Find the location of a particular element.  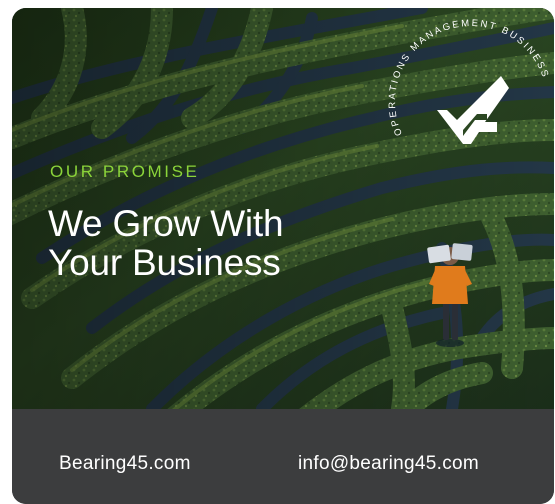

headline-line-1: We Grow With is located at coordinates (166, 223).